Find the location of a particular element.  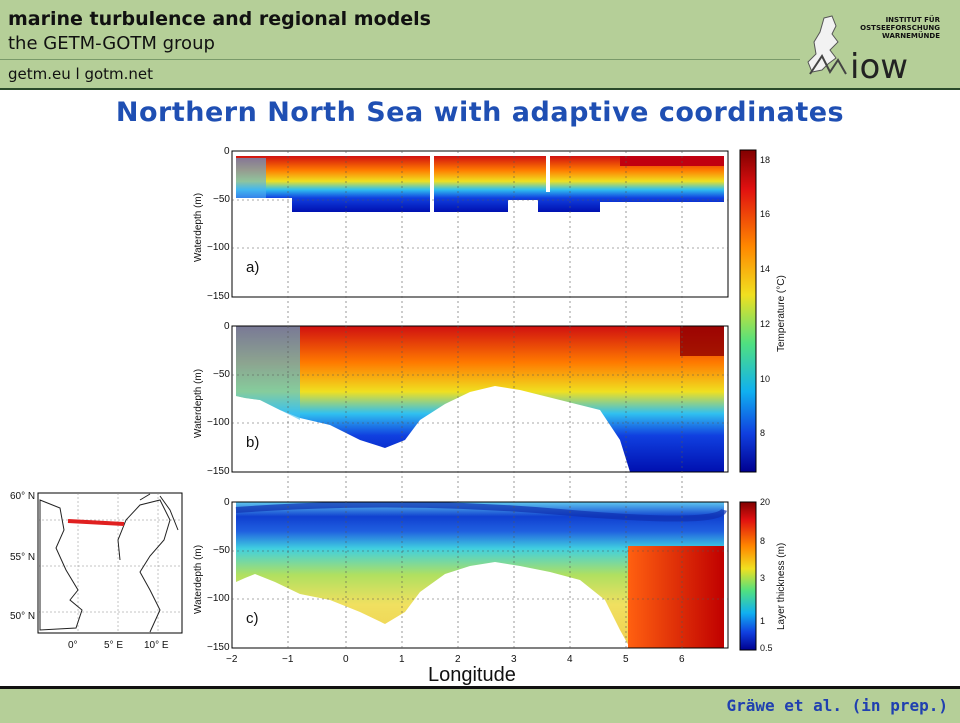

yb-tick-100: −100 is located at coordinates (218, 422).